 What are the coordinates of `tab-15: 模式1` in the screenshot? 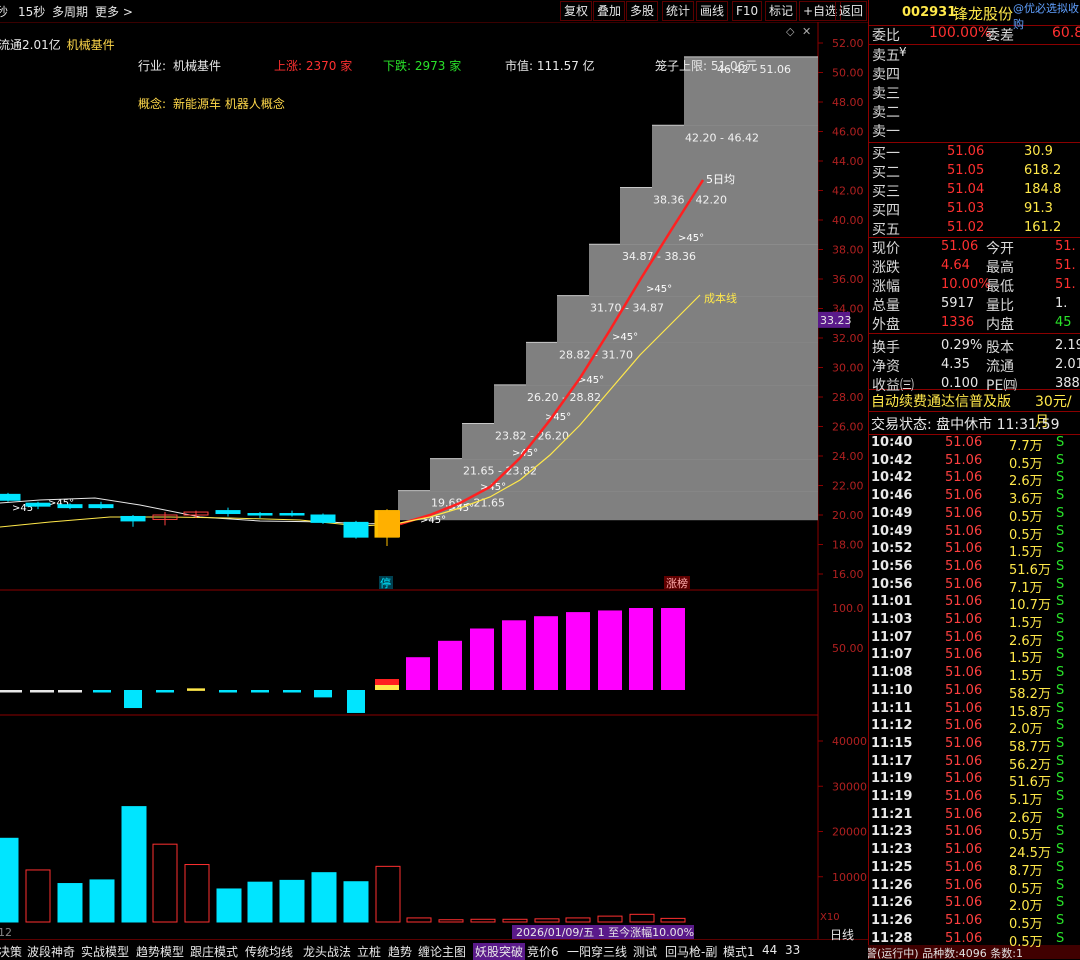 It's located at (739, 951).